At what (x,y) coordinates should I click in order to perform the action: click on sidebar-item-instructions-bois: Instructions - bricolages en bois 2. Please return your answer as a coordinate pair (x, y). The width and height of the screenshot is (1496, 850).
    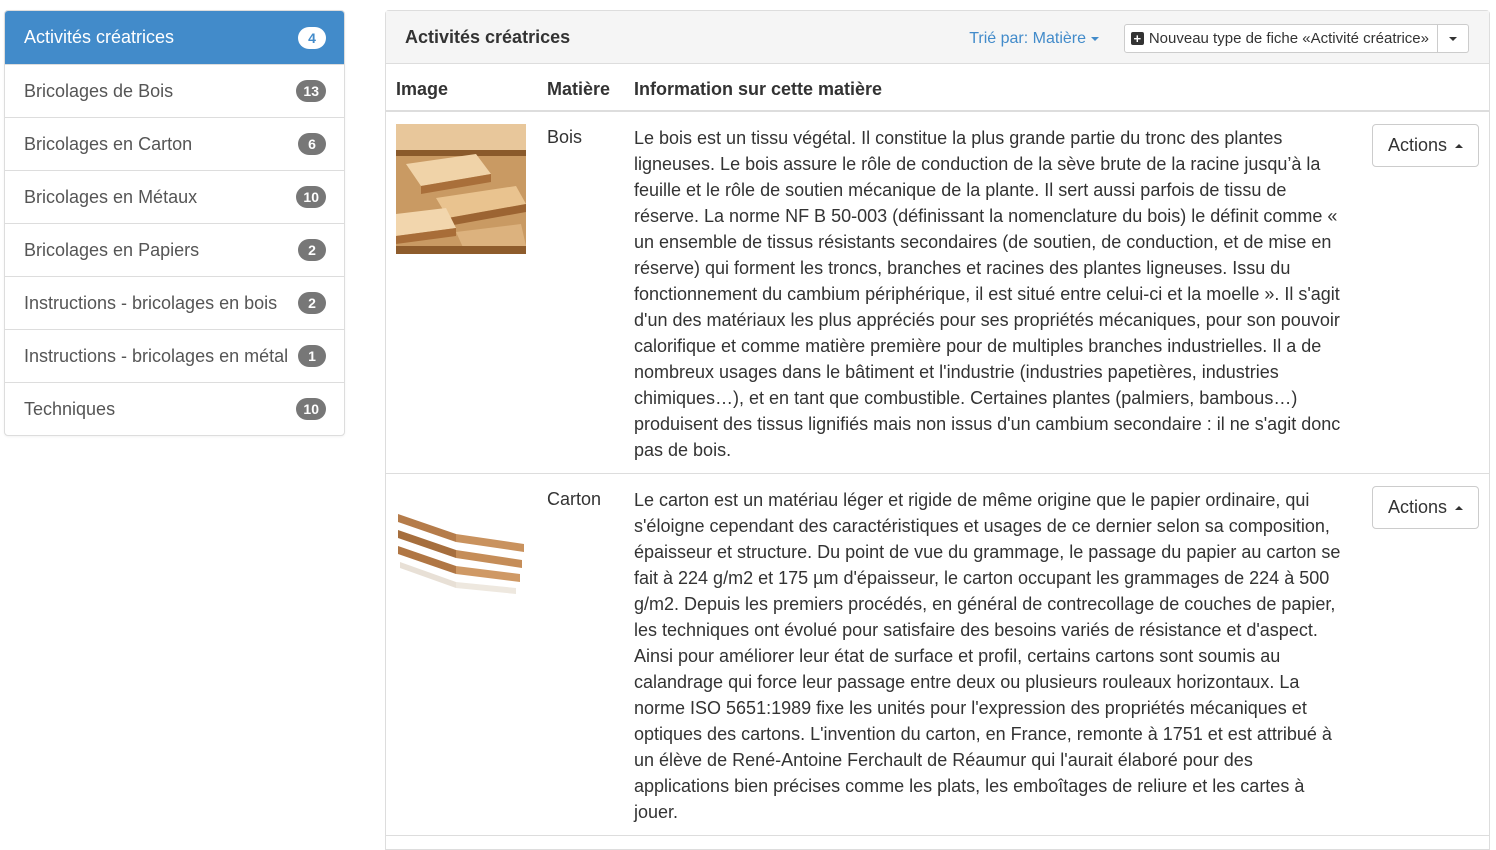
    Looking at the image, I should click on (174, 302).